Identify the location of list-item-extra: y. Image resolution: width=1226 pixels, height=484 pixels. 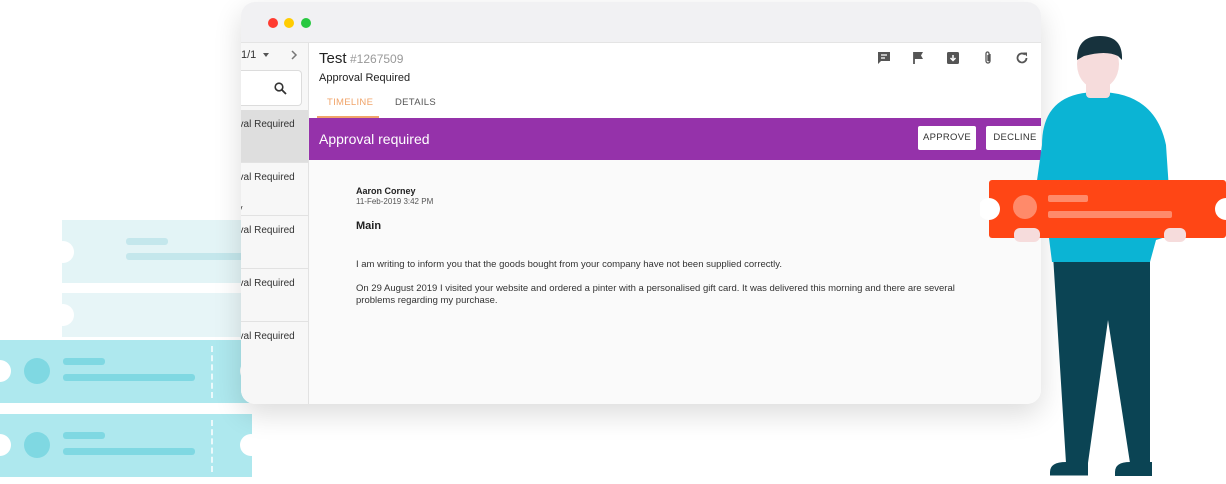
(242, 208).